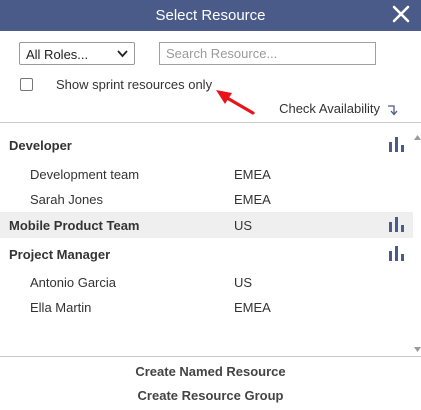 The height and width of the screenshot is (410, 421). Describe the element at coordinates (74, 225) in the screenshot. I see `resource-name: Mobile Product Team` at that location.